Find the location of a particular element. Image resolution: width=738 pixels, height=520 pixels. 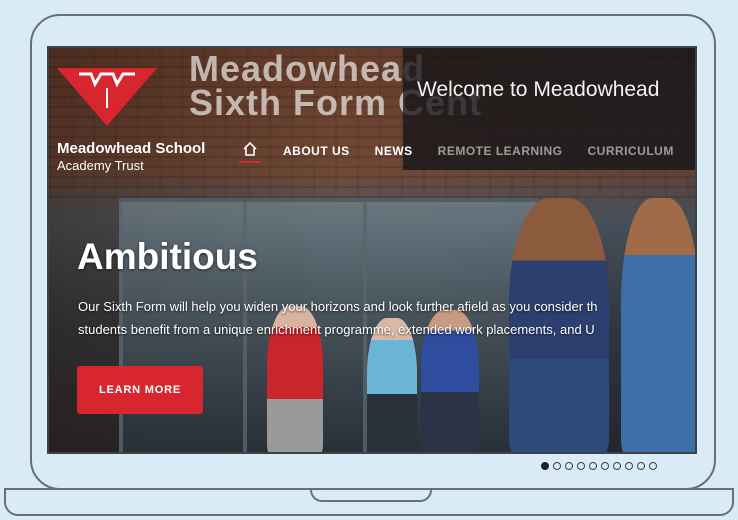

learn-more-button: LEARN MORE is located at coordinates (140, 390).